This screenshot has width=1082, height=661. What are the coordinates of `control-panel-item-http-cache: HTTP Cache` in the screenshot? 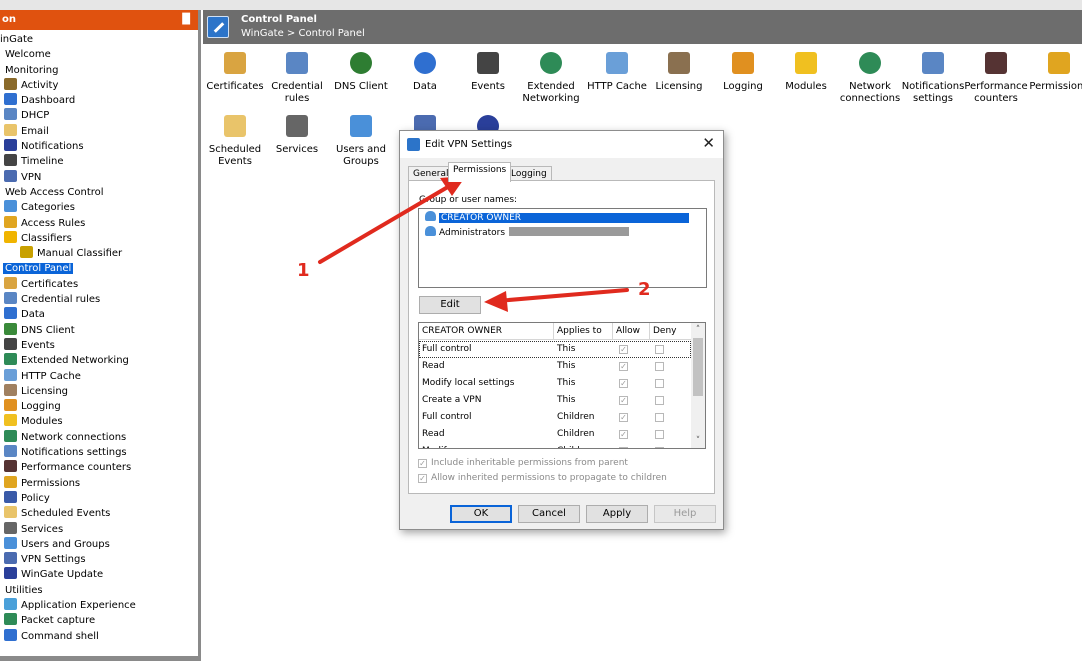 It's located at (617, 71).